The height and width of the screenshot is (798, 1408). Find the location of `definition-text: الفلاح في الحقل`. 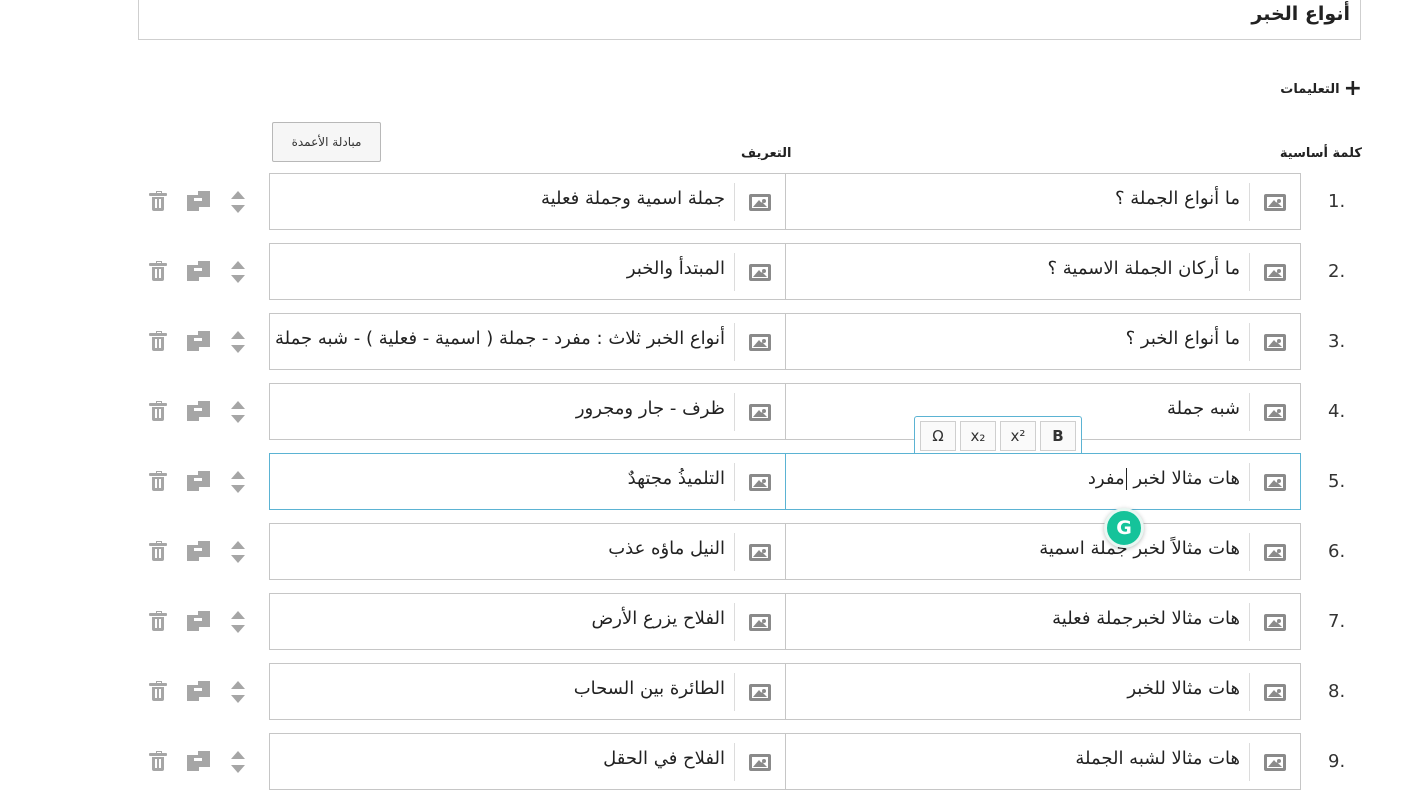

definition-text: الفلاح في الحقل is located at coordinates (664, 758).